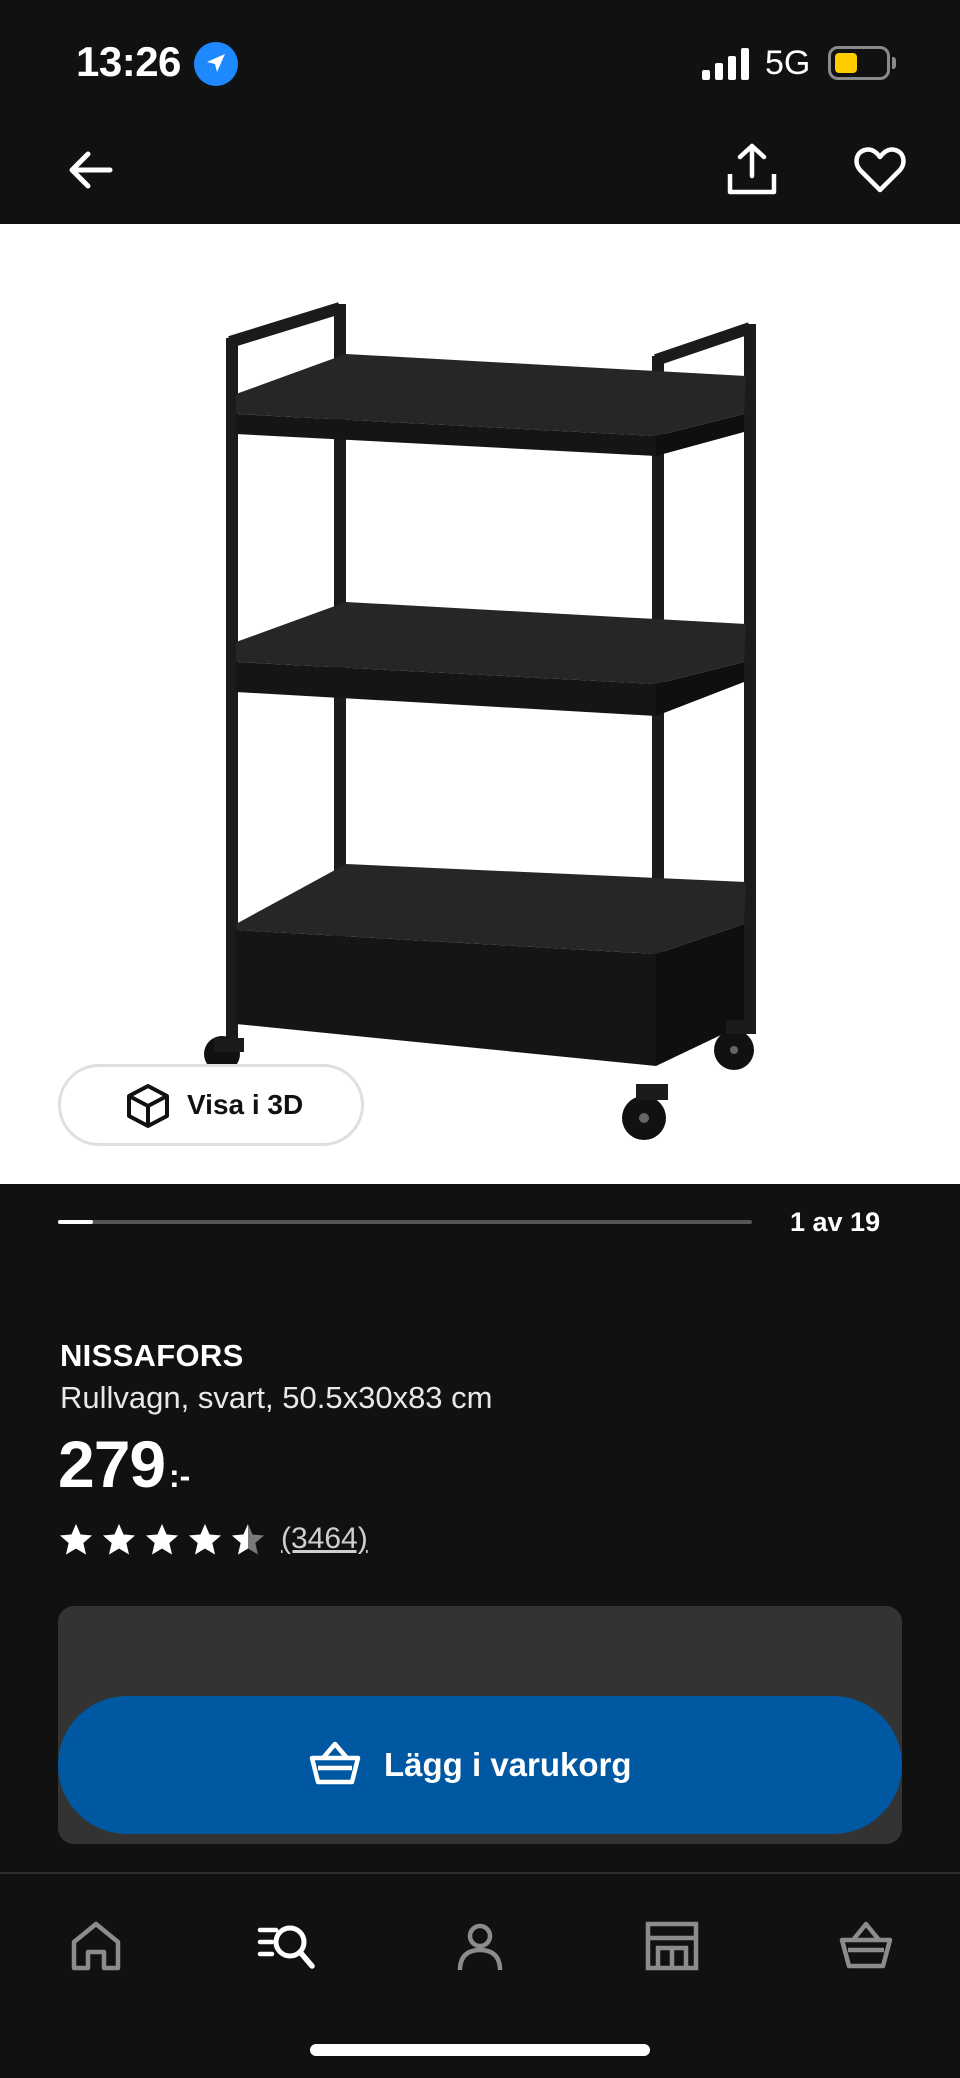 This screenshot has height=2078, width=960. I want to click on view-3d-button: Visa i 3D, so click(211, 1105).